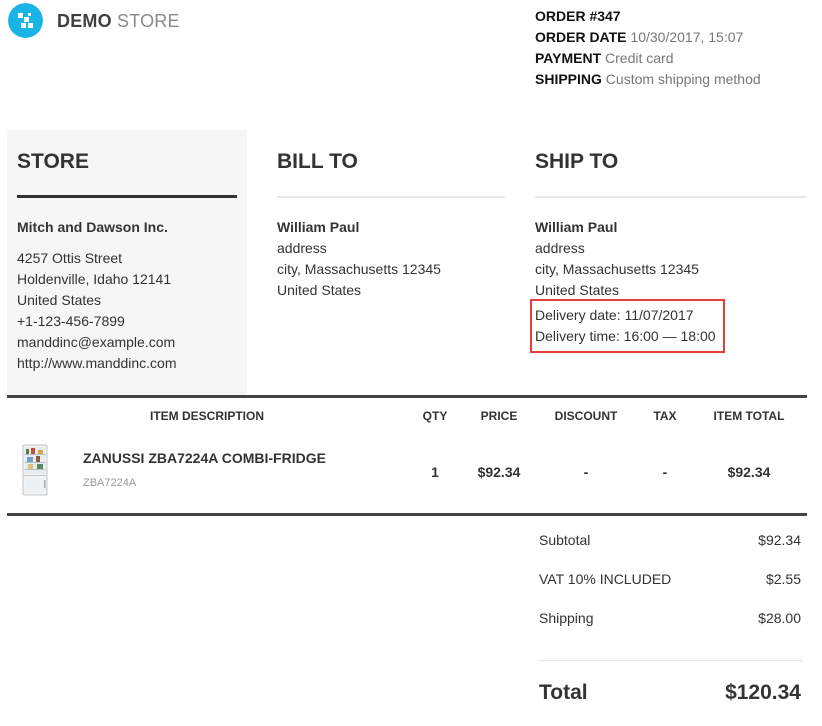 The image size is (822, 726). Describe the element at coordinates (35, 470) in the screenshot. I see `fridge-thumbnail` at that location.